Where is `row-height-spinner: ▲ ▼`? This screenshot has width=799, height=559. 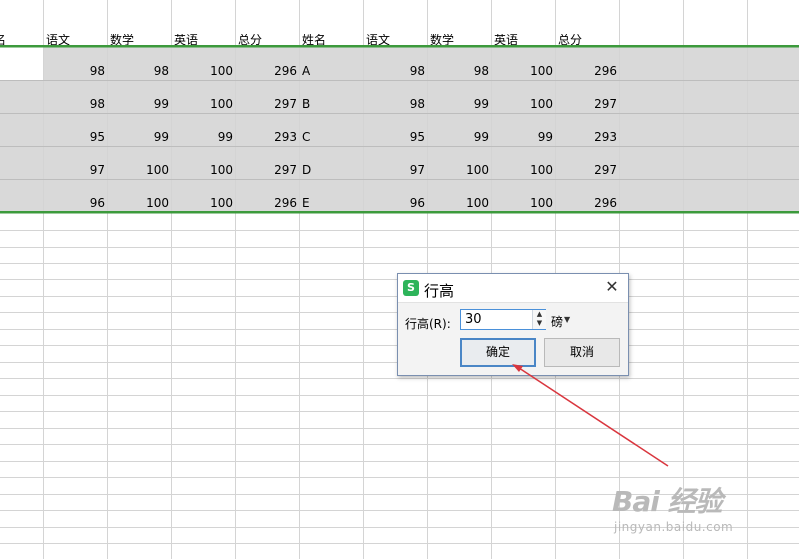
row-height-spinner: ▲ ▼ is located at coordinates (539, 319).